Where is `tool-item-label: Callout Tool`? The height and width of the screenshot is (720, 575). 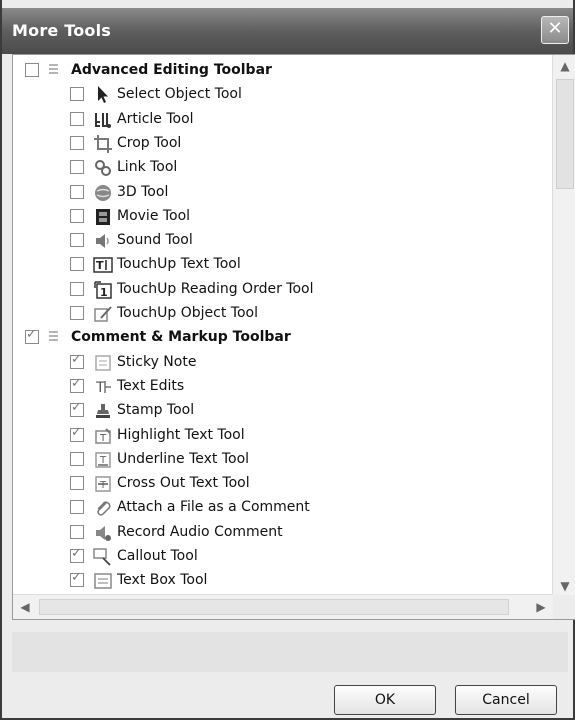
tool-item-label: Callout Tool is located at coordinates (157, 556).